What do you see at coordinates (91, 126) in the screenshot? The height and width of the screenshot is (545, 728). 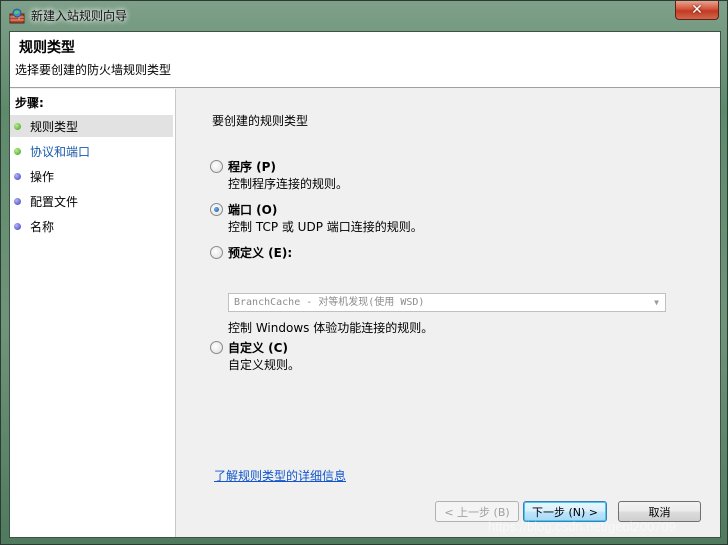 I see `step-rule-type: 规则类型` at bounding box center [91, 126].